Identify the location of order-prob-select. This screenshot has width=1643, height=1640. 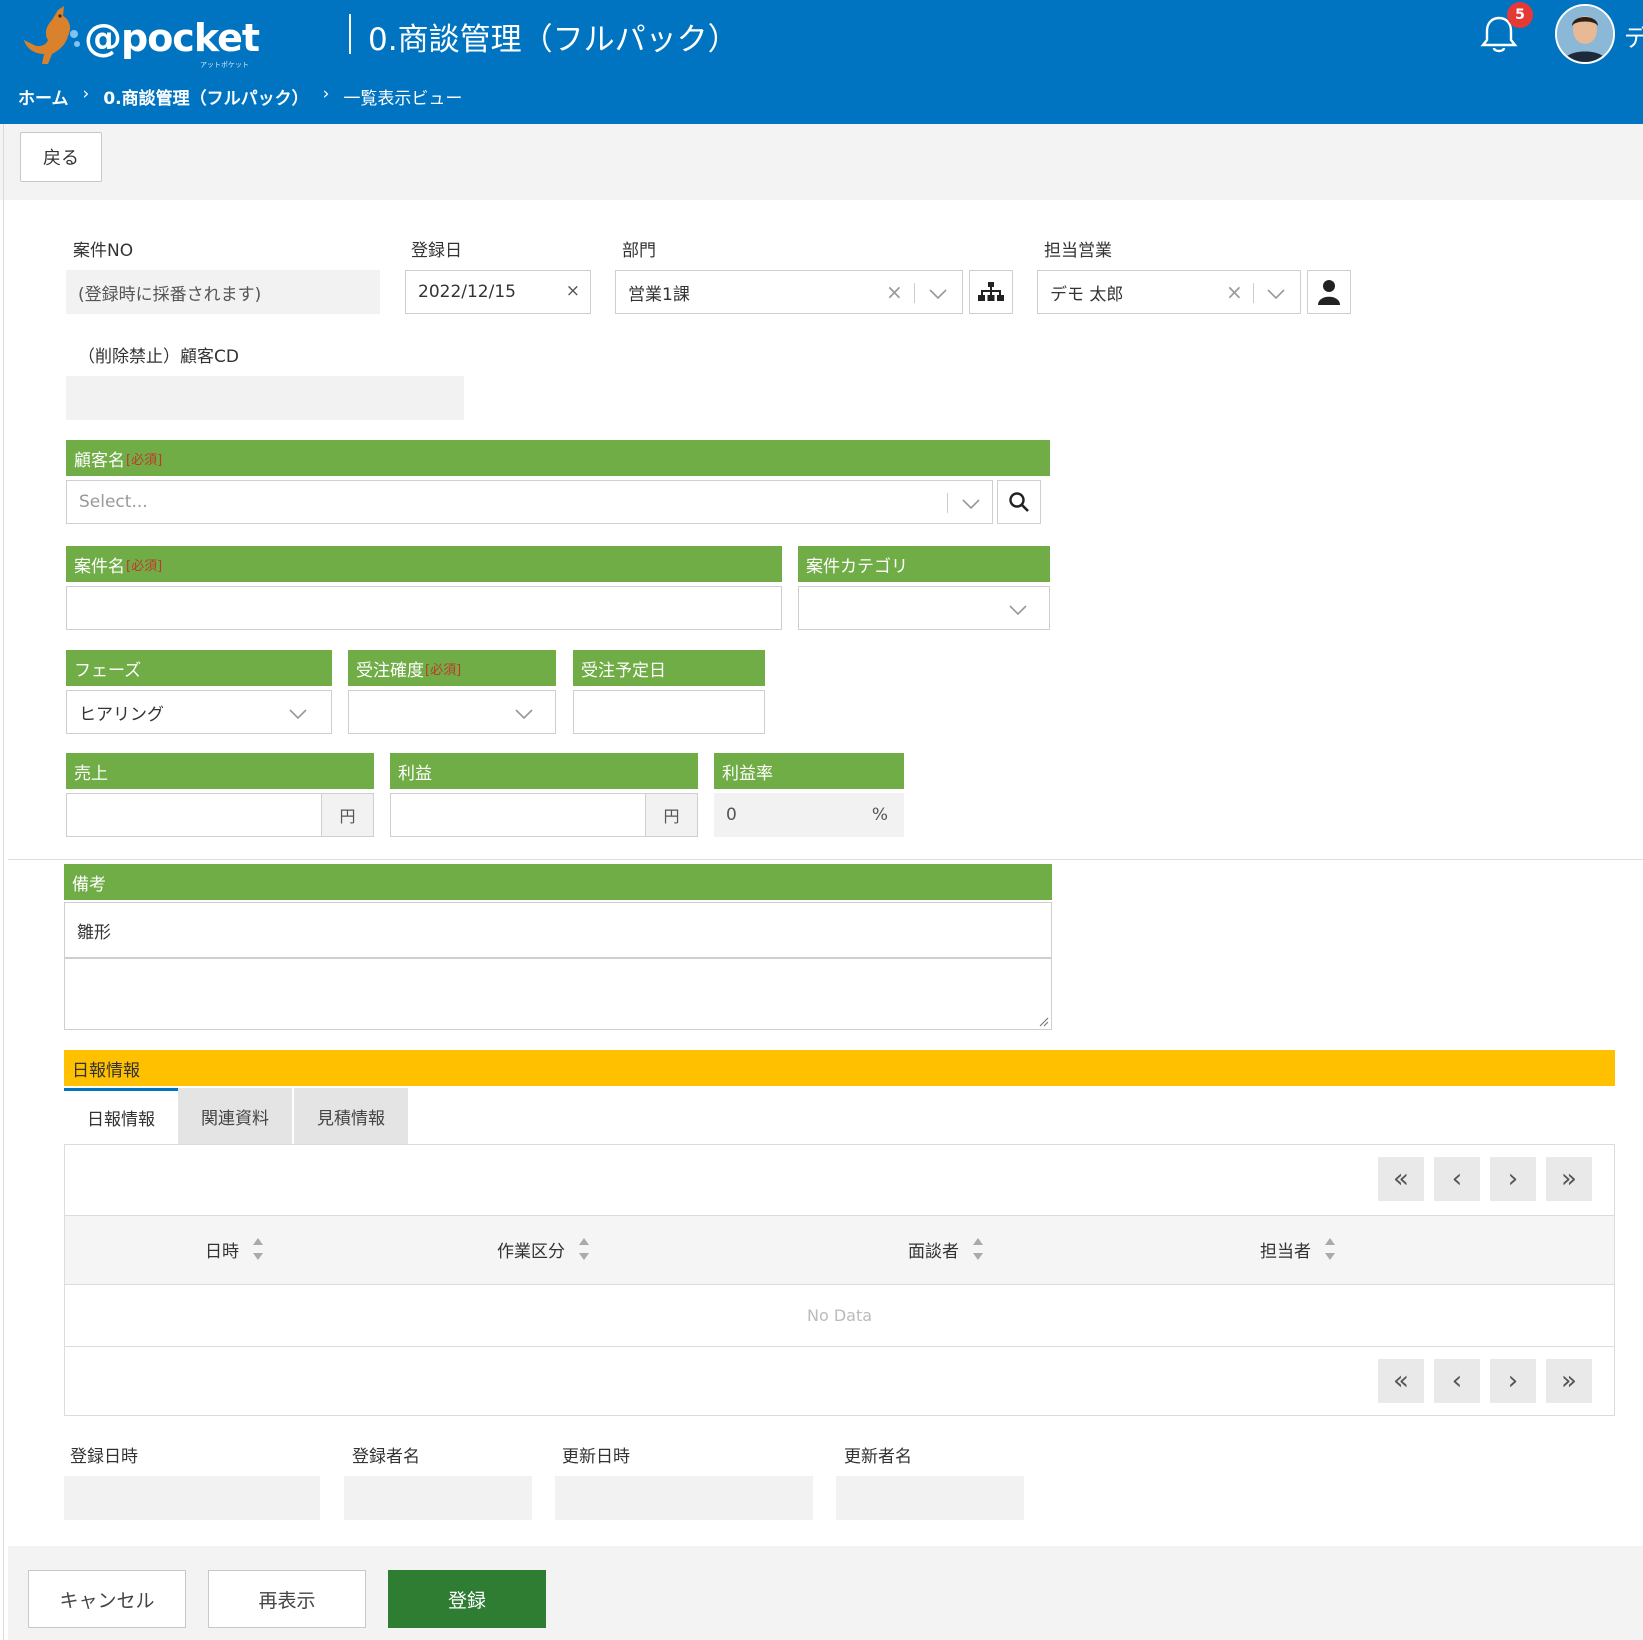
(452, 712).